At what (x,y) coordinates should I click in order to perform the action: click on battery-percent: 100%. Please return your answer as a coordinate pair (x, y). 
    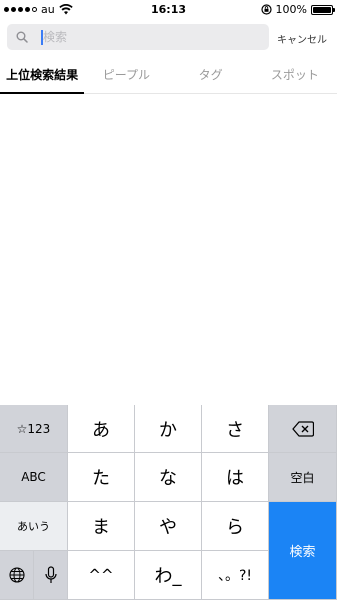
    Looking at the image, I should click on (291, 9).